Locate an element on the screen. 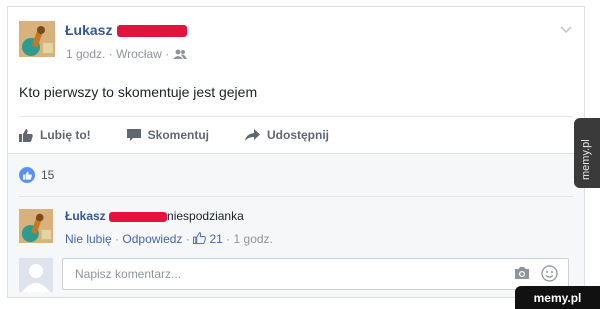  watermark-corner-text: memy.pl is located at coordinates (557, 297).